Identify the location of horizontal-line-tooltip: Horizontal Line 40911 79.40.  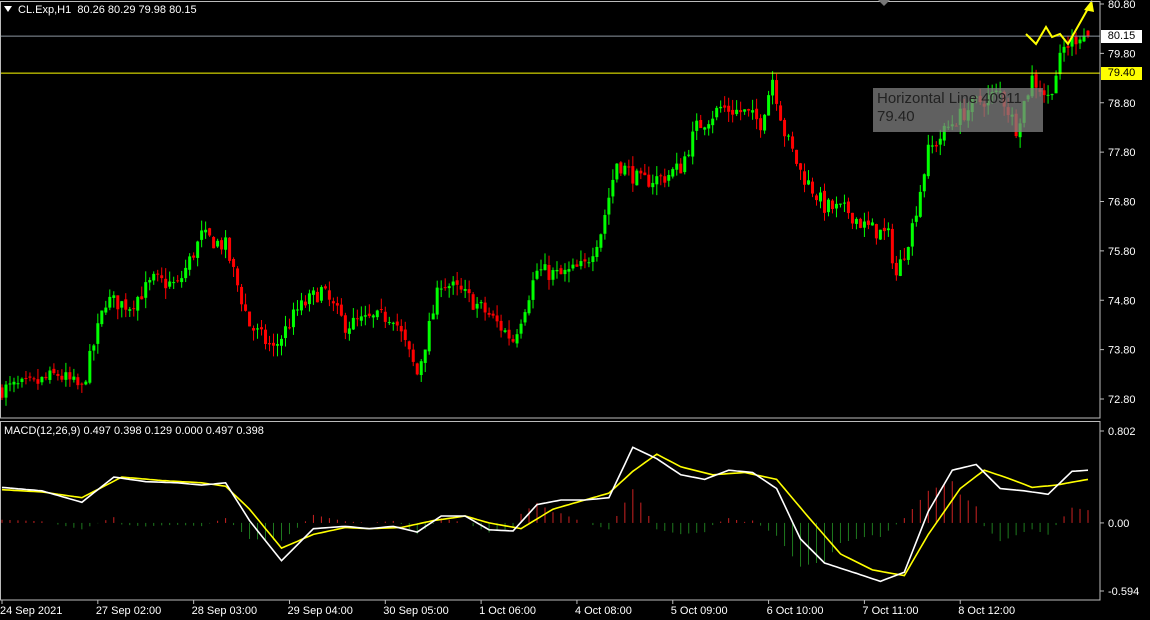
(958, 110).